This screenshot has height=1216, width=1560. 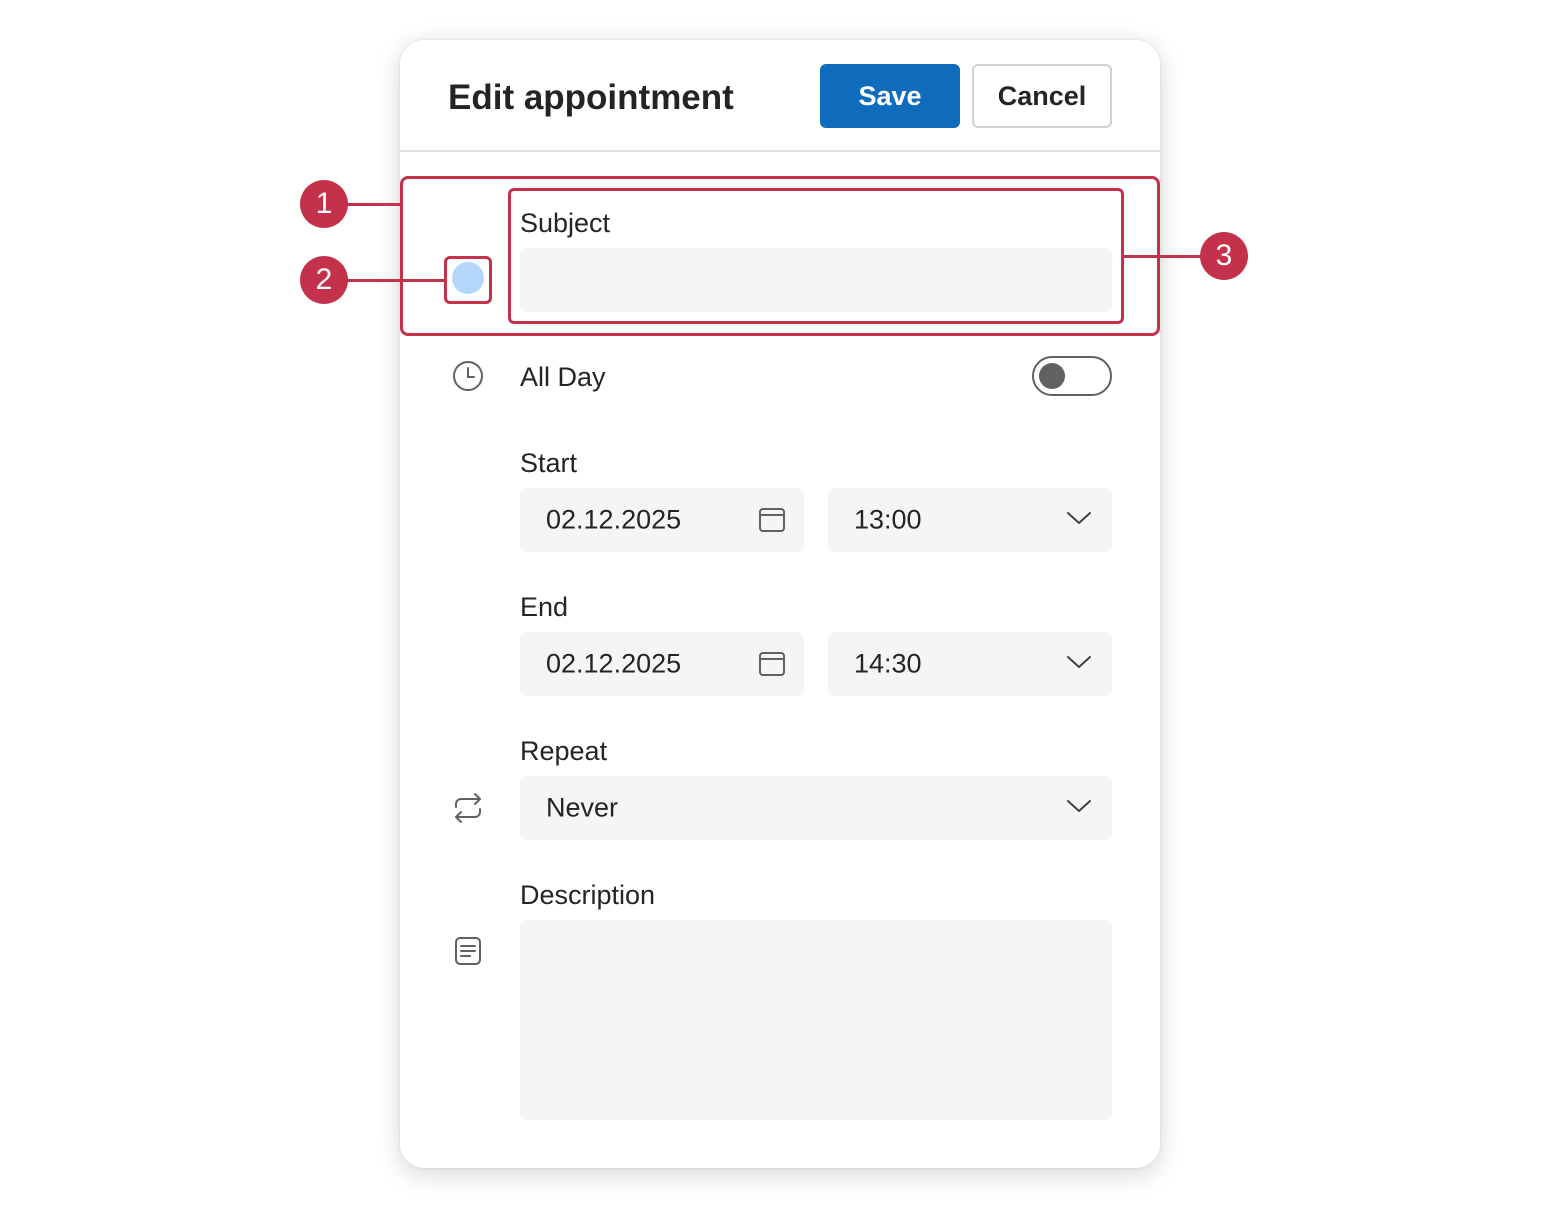 I want to click on end-date-value: 02.12.2025, so click(x=614, y=663).